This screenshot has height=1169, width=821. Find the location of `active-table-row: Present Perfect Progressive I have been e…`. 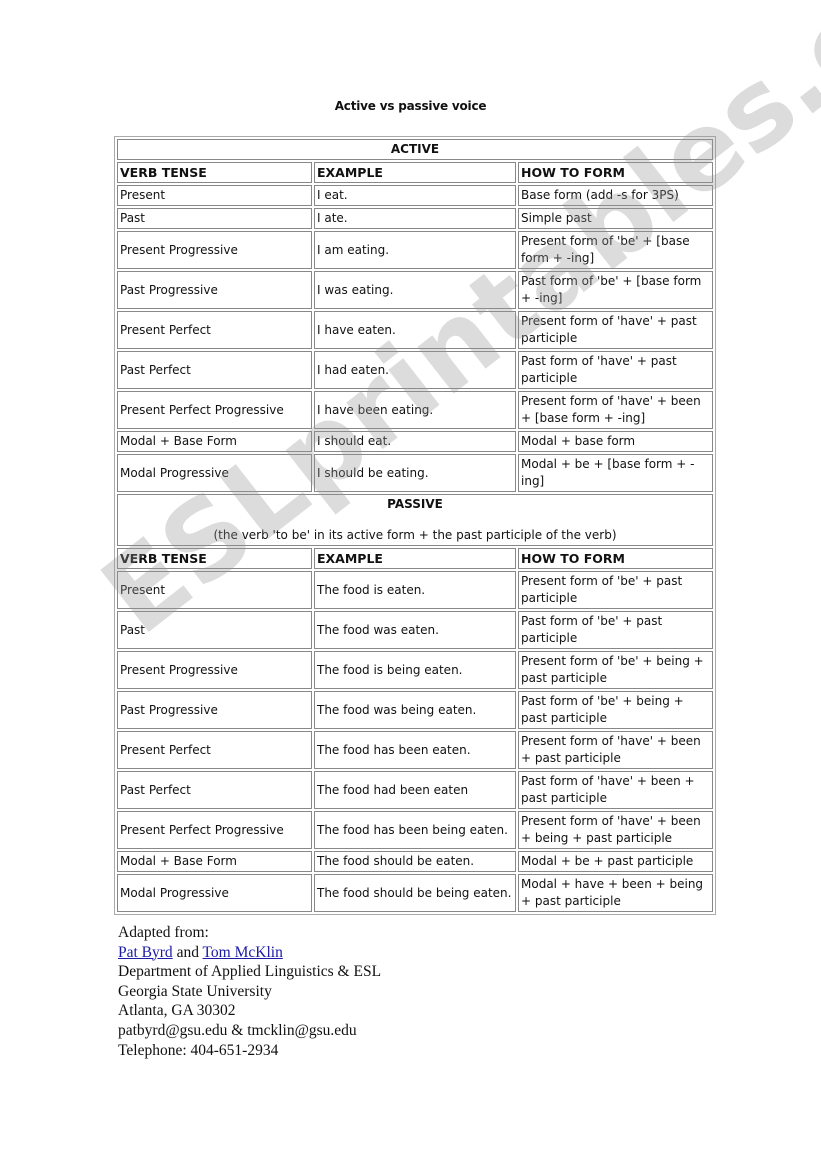

active-table-row: Present Perfect Progressive I have been e… is located at coordinates (415, 410).